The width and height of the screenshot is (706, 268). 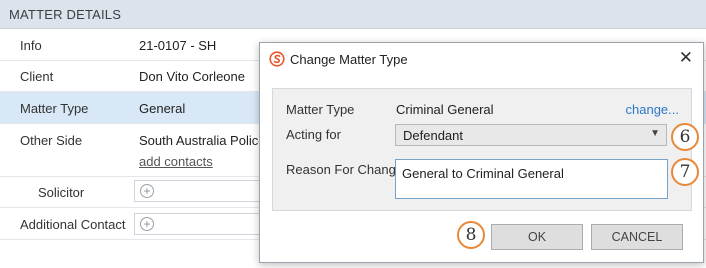 I want to click on reason-value: General to Criminal General, so click(x=483, y=173).